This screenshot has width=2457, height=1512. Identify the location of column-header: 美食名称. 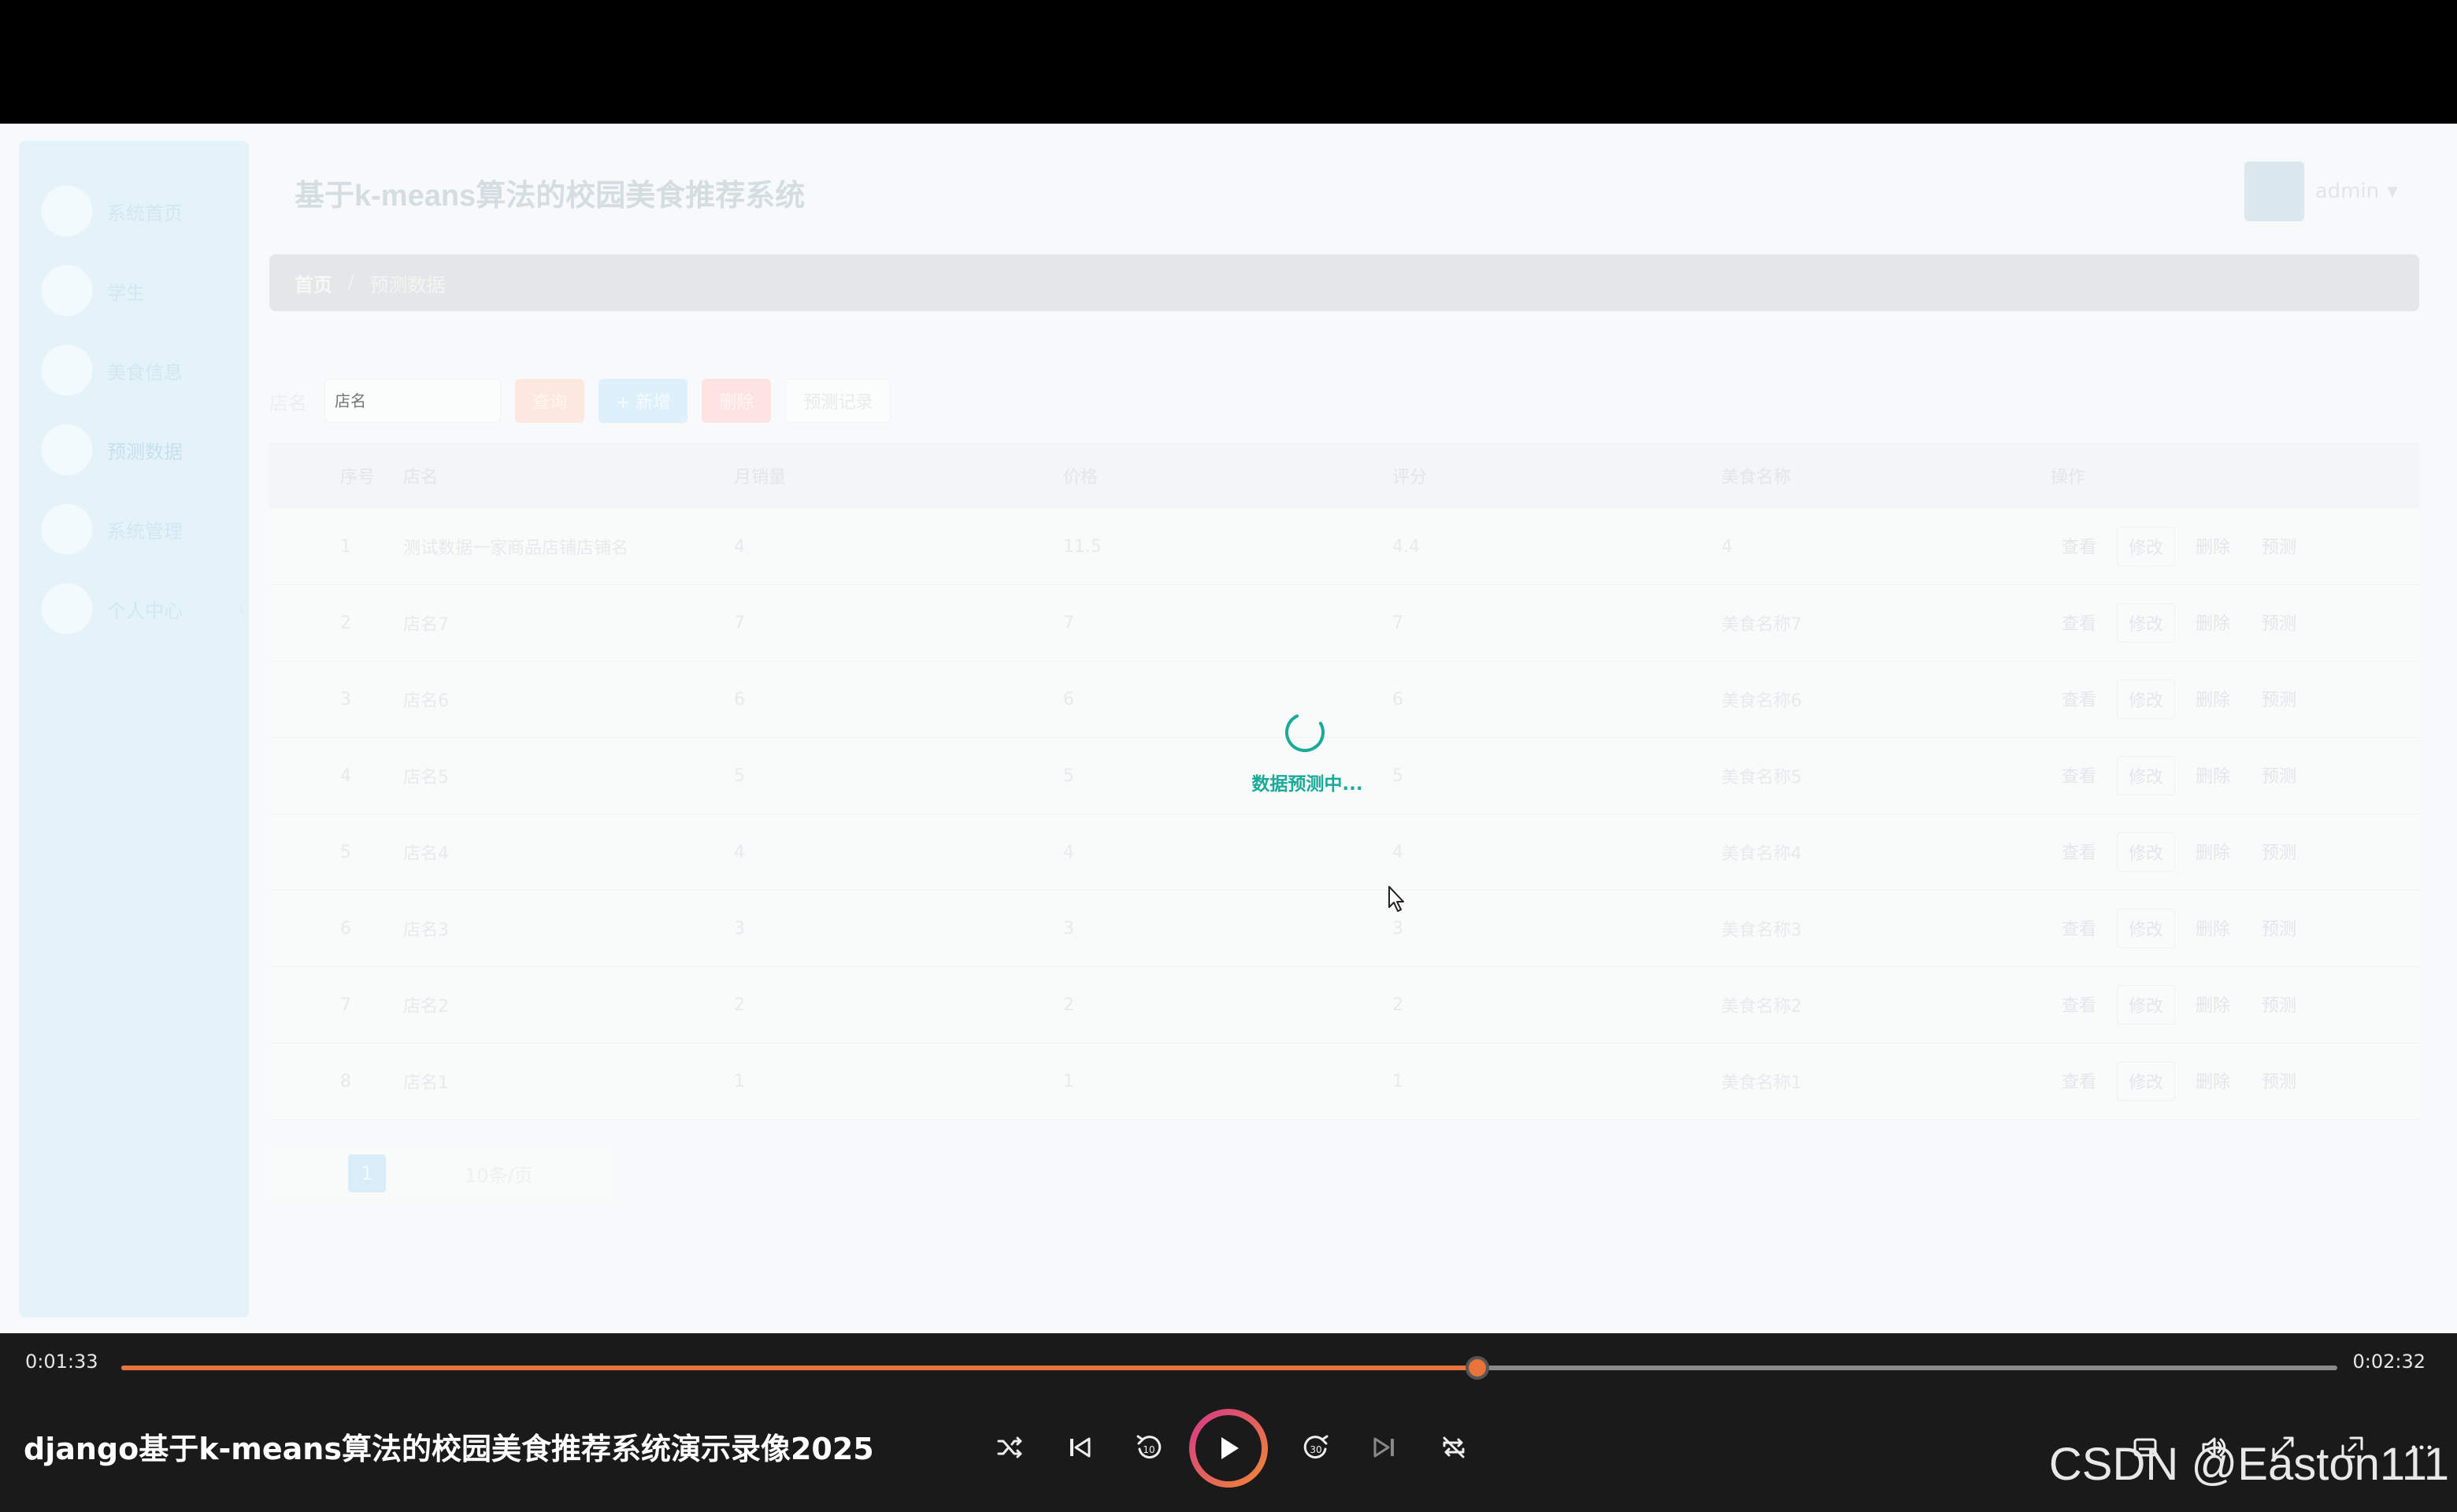
(1756, 477).